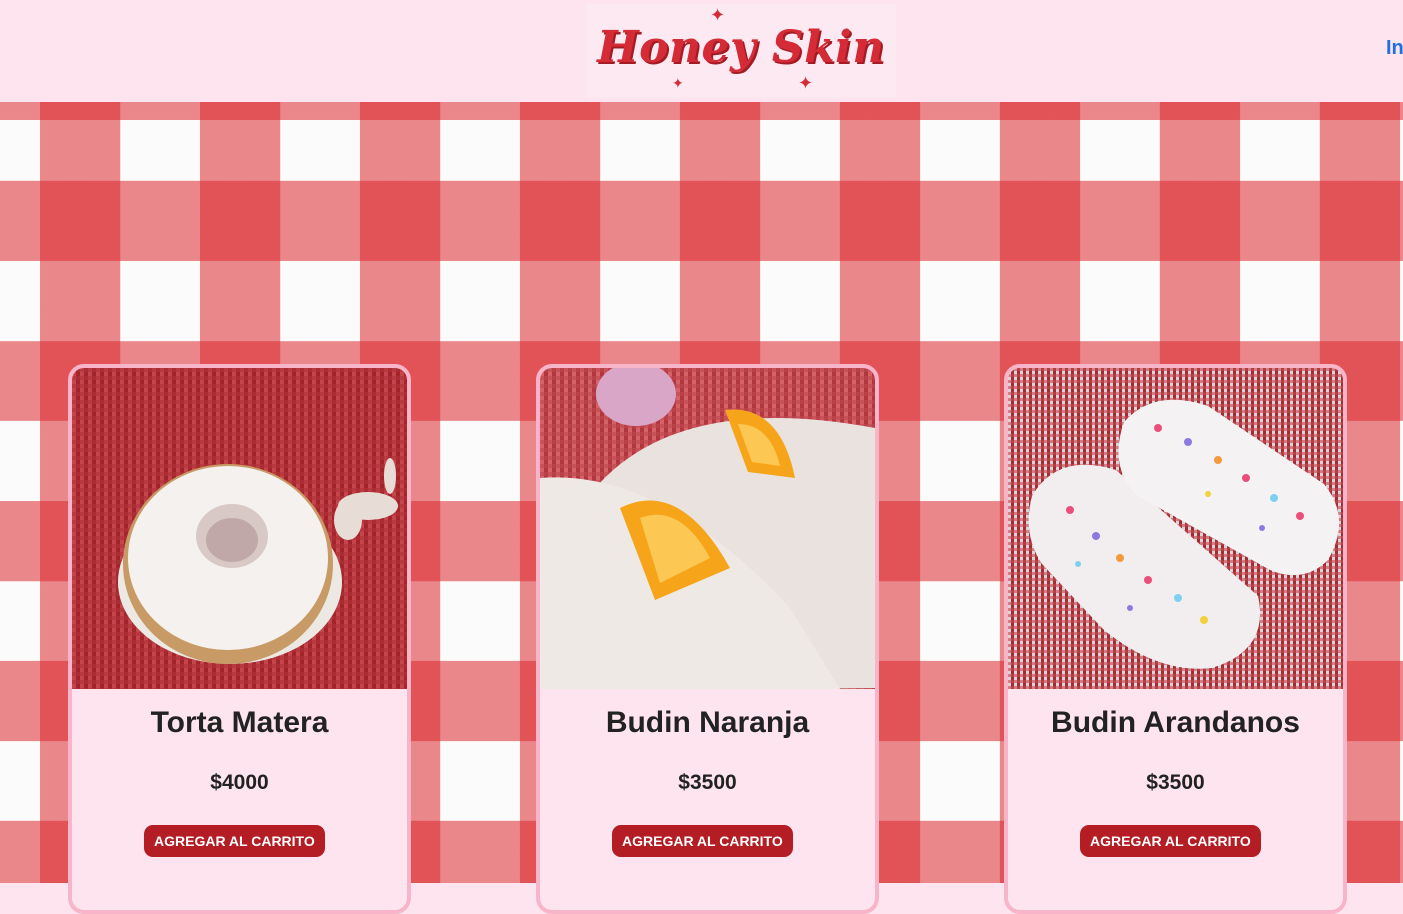 The width and height of the screenshot is (1403, 914). I want to click on product-name: Budin Naranja, so click(707, 722).